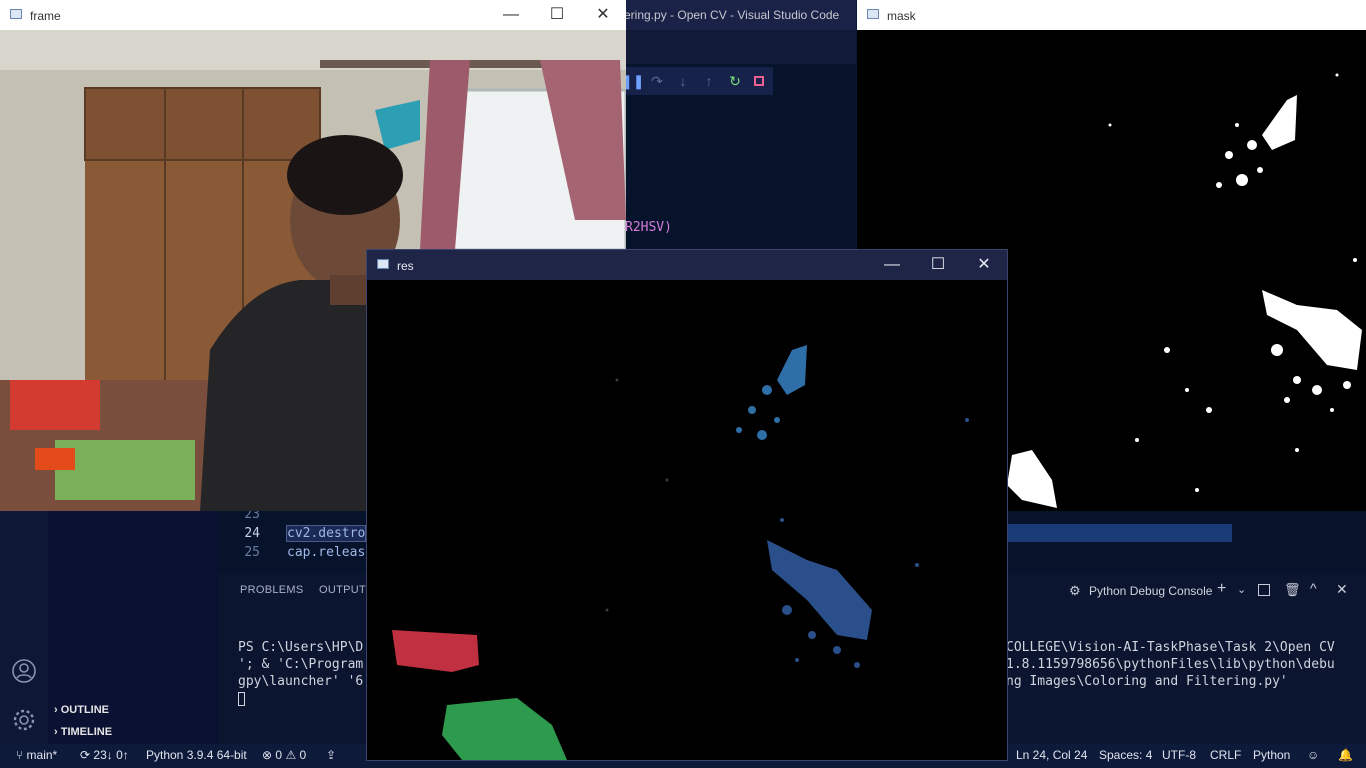  I want to click on line-number: 25, so click(252, 552).